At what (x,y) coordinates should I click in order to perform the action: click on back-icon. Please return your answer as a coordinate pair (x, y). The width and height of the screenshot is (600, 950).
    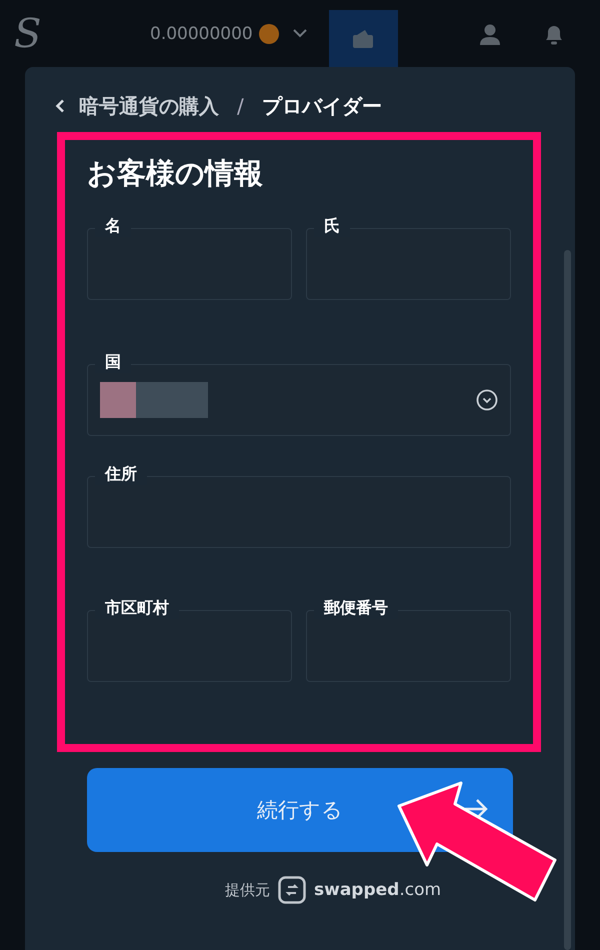
    Looking at the image, I should click on (60, 106).